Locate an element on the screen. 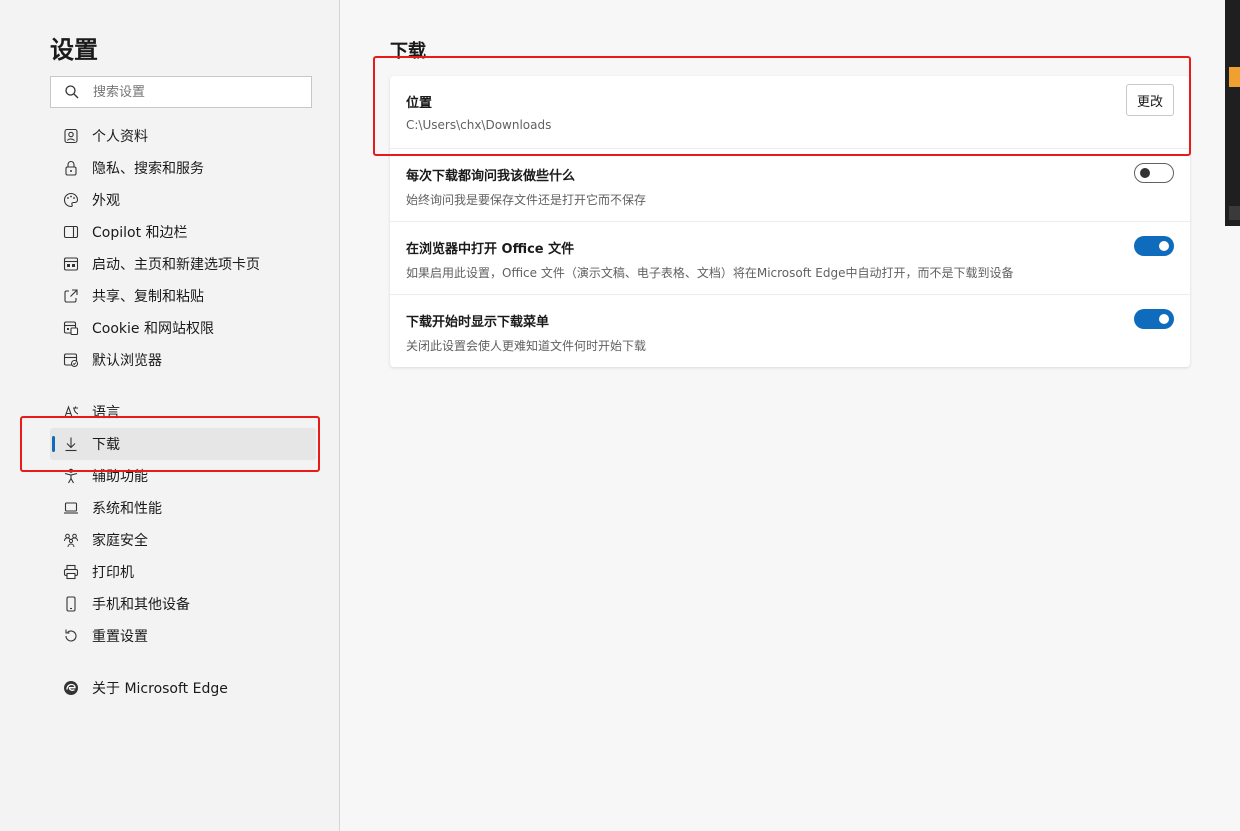 Image resolution: width=1240 pixels, height=831 pixels. page-title: 下载 is located at coordinates (408, 51).